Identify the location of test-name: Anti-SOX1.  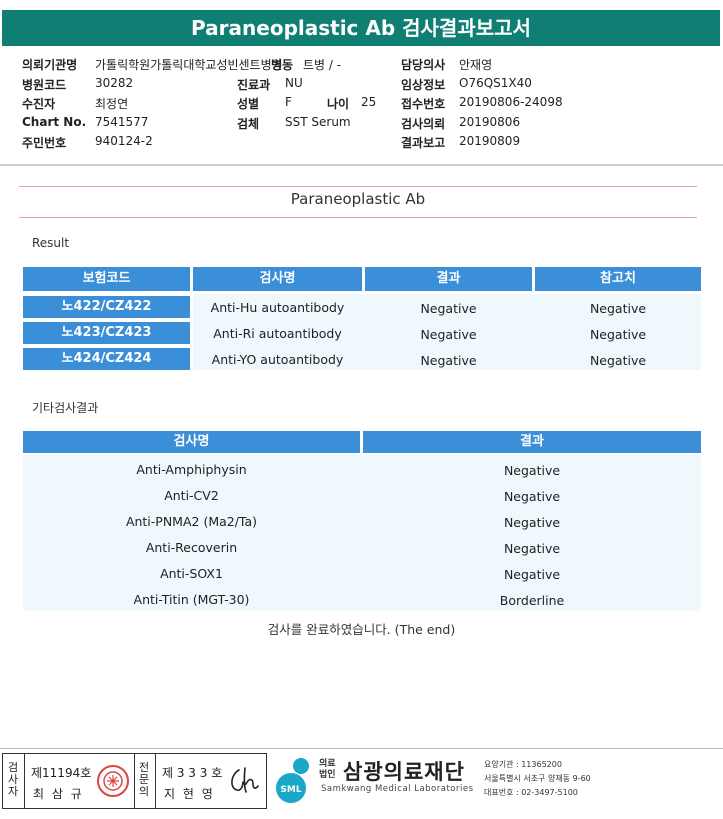
(191, 573).